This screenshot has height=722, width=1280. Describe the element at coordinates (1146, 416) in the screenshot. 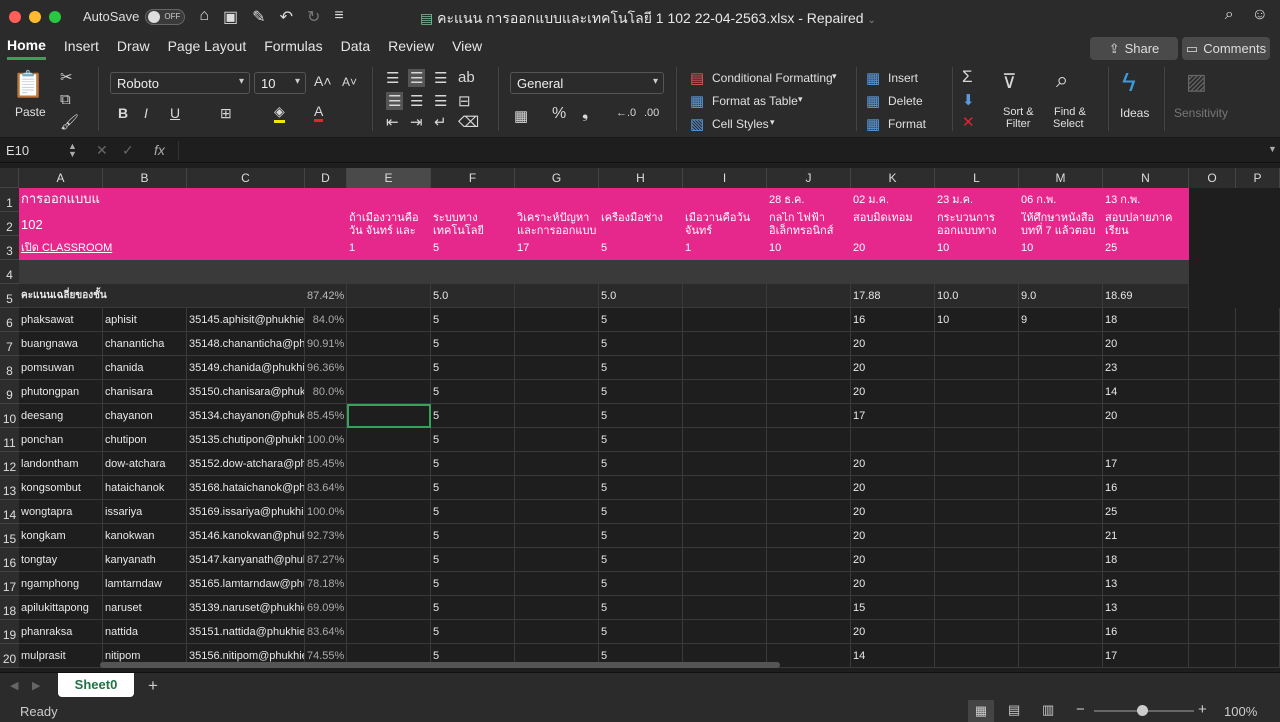

I see `cell-n10: 20` at that location.